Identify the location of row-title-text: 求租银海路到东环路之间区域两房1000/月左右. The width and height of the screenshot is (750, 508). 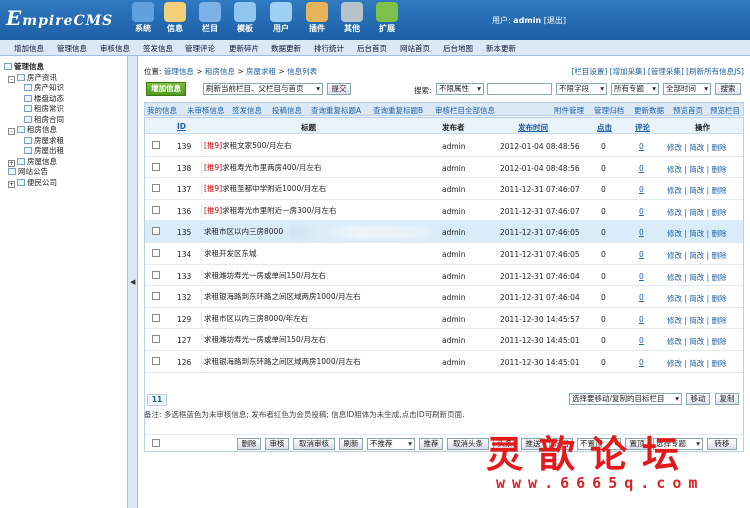
(282, 361).